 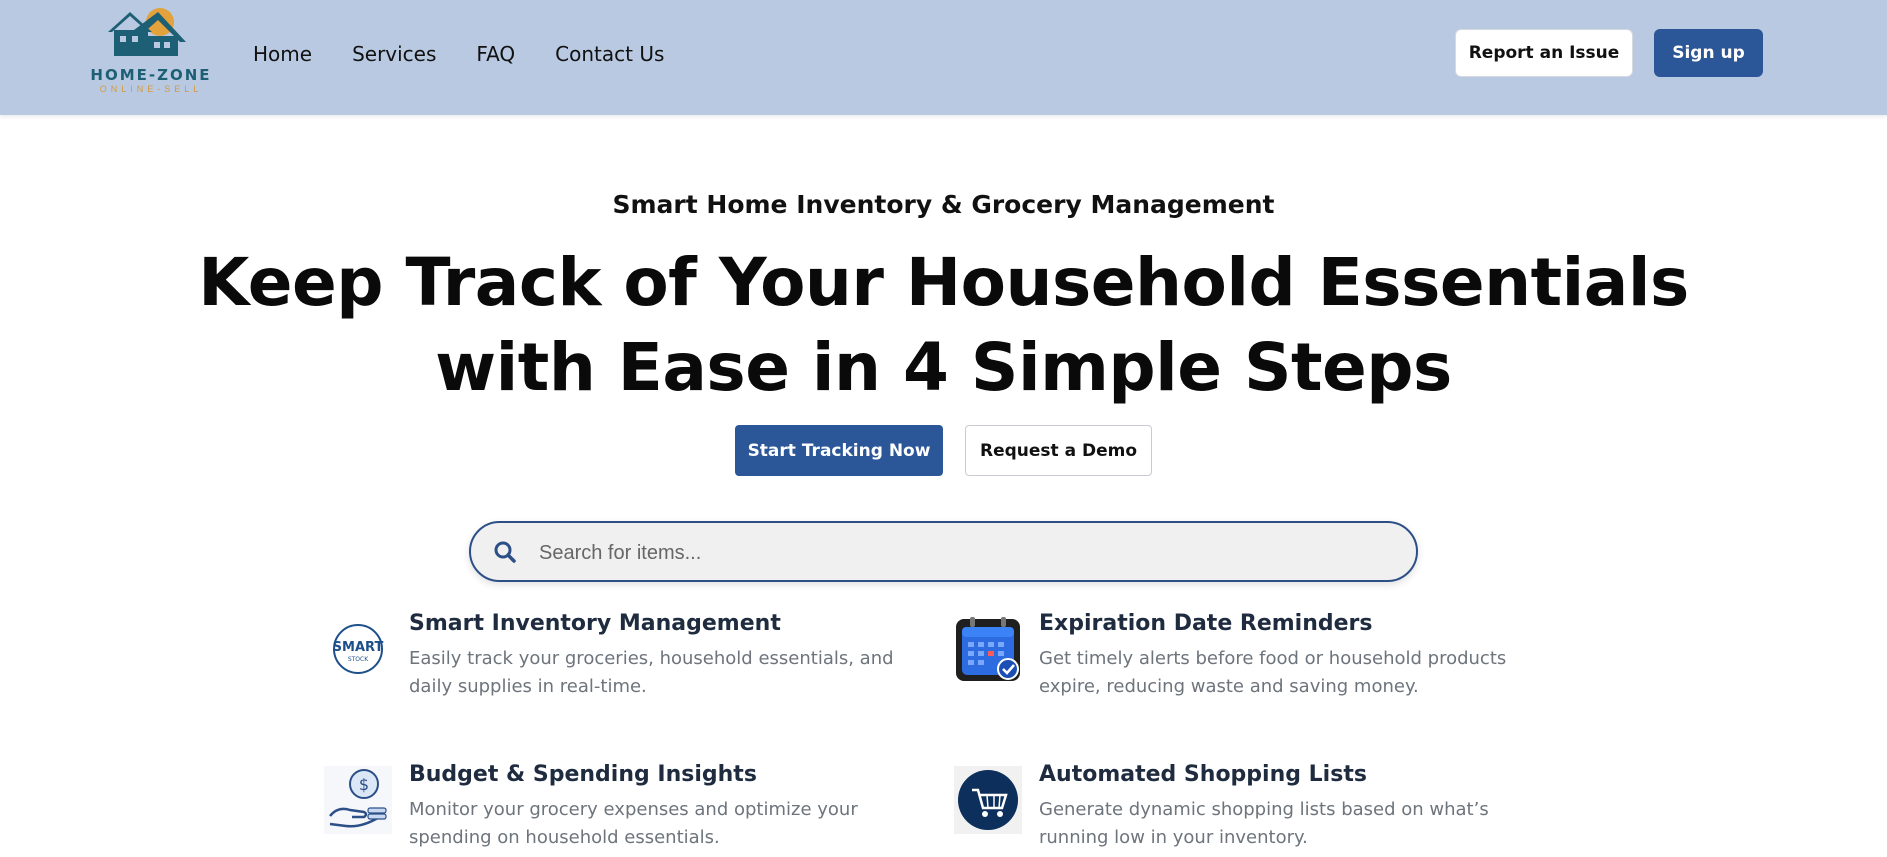 What do you see at coordinates (988, 649) in the screenshot?
I see `calendar-icon` at bounding box center [988, 649].